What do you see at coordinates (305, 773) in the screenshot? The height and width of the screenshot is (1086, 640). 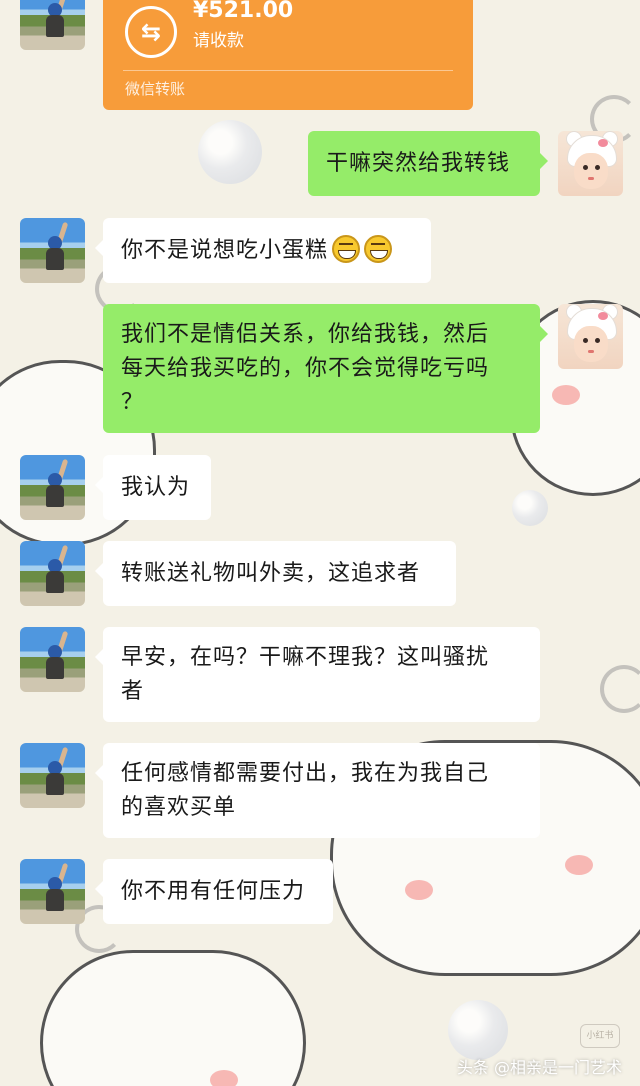 I see `message-text-line: 任何感情都需要付出，我在为我自己` at bounding box center [305, 773].